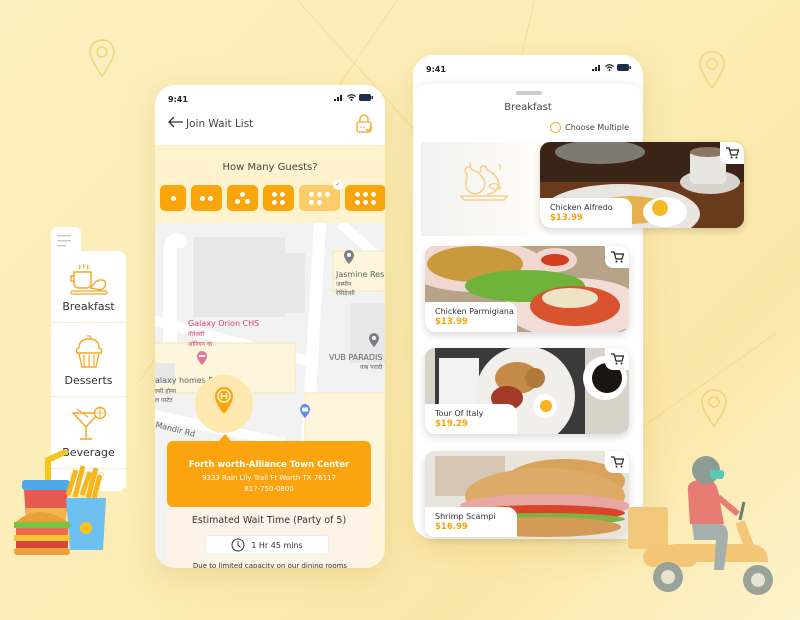 This screenshot has height=620, width=800. Describe the element at coordinates (164, 400) in the screenshot. I see `map-label: ल एस्टेट` at that location.